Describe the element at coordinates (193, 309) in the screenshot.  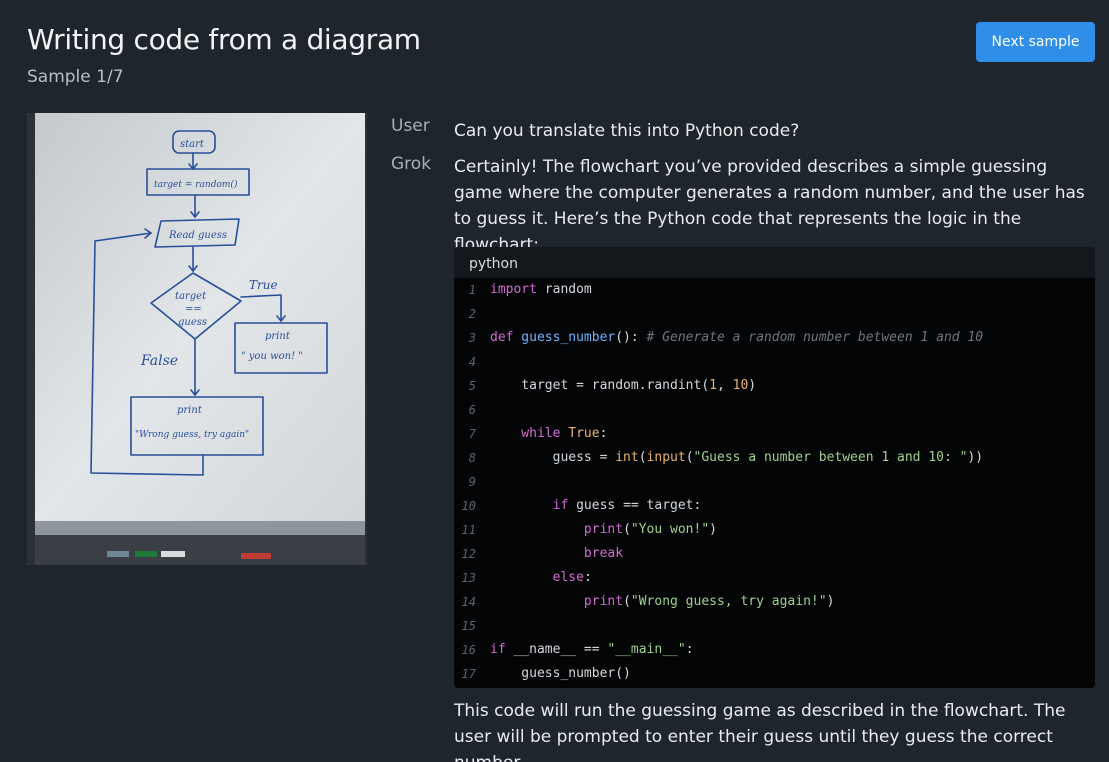
I see `wb-cond-mid: ==` at that location.